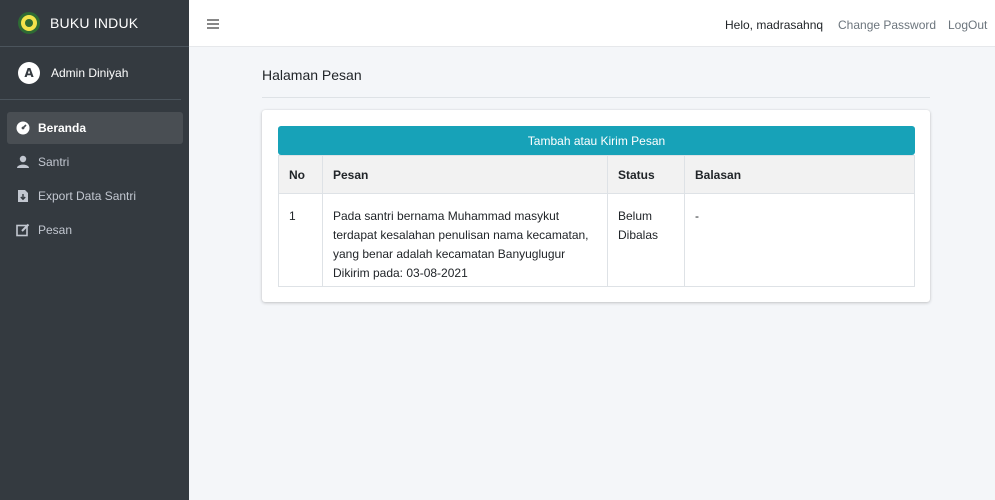 The image size is (995, 500). Describe the element at coordinates (213, 23) in the screenshot. I see `menu-toggle-icon` at that location.